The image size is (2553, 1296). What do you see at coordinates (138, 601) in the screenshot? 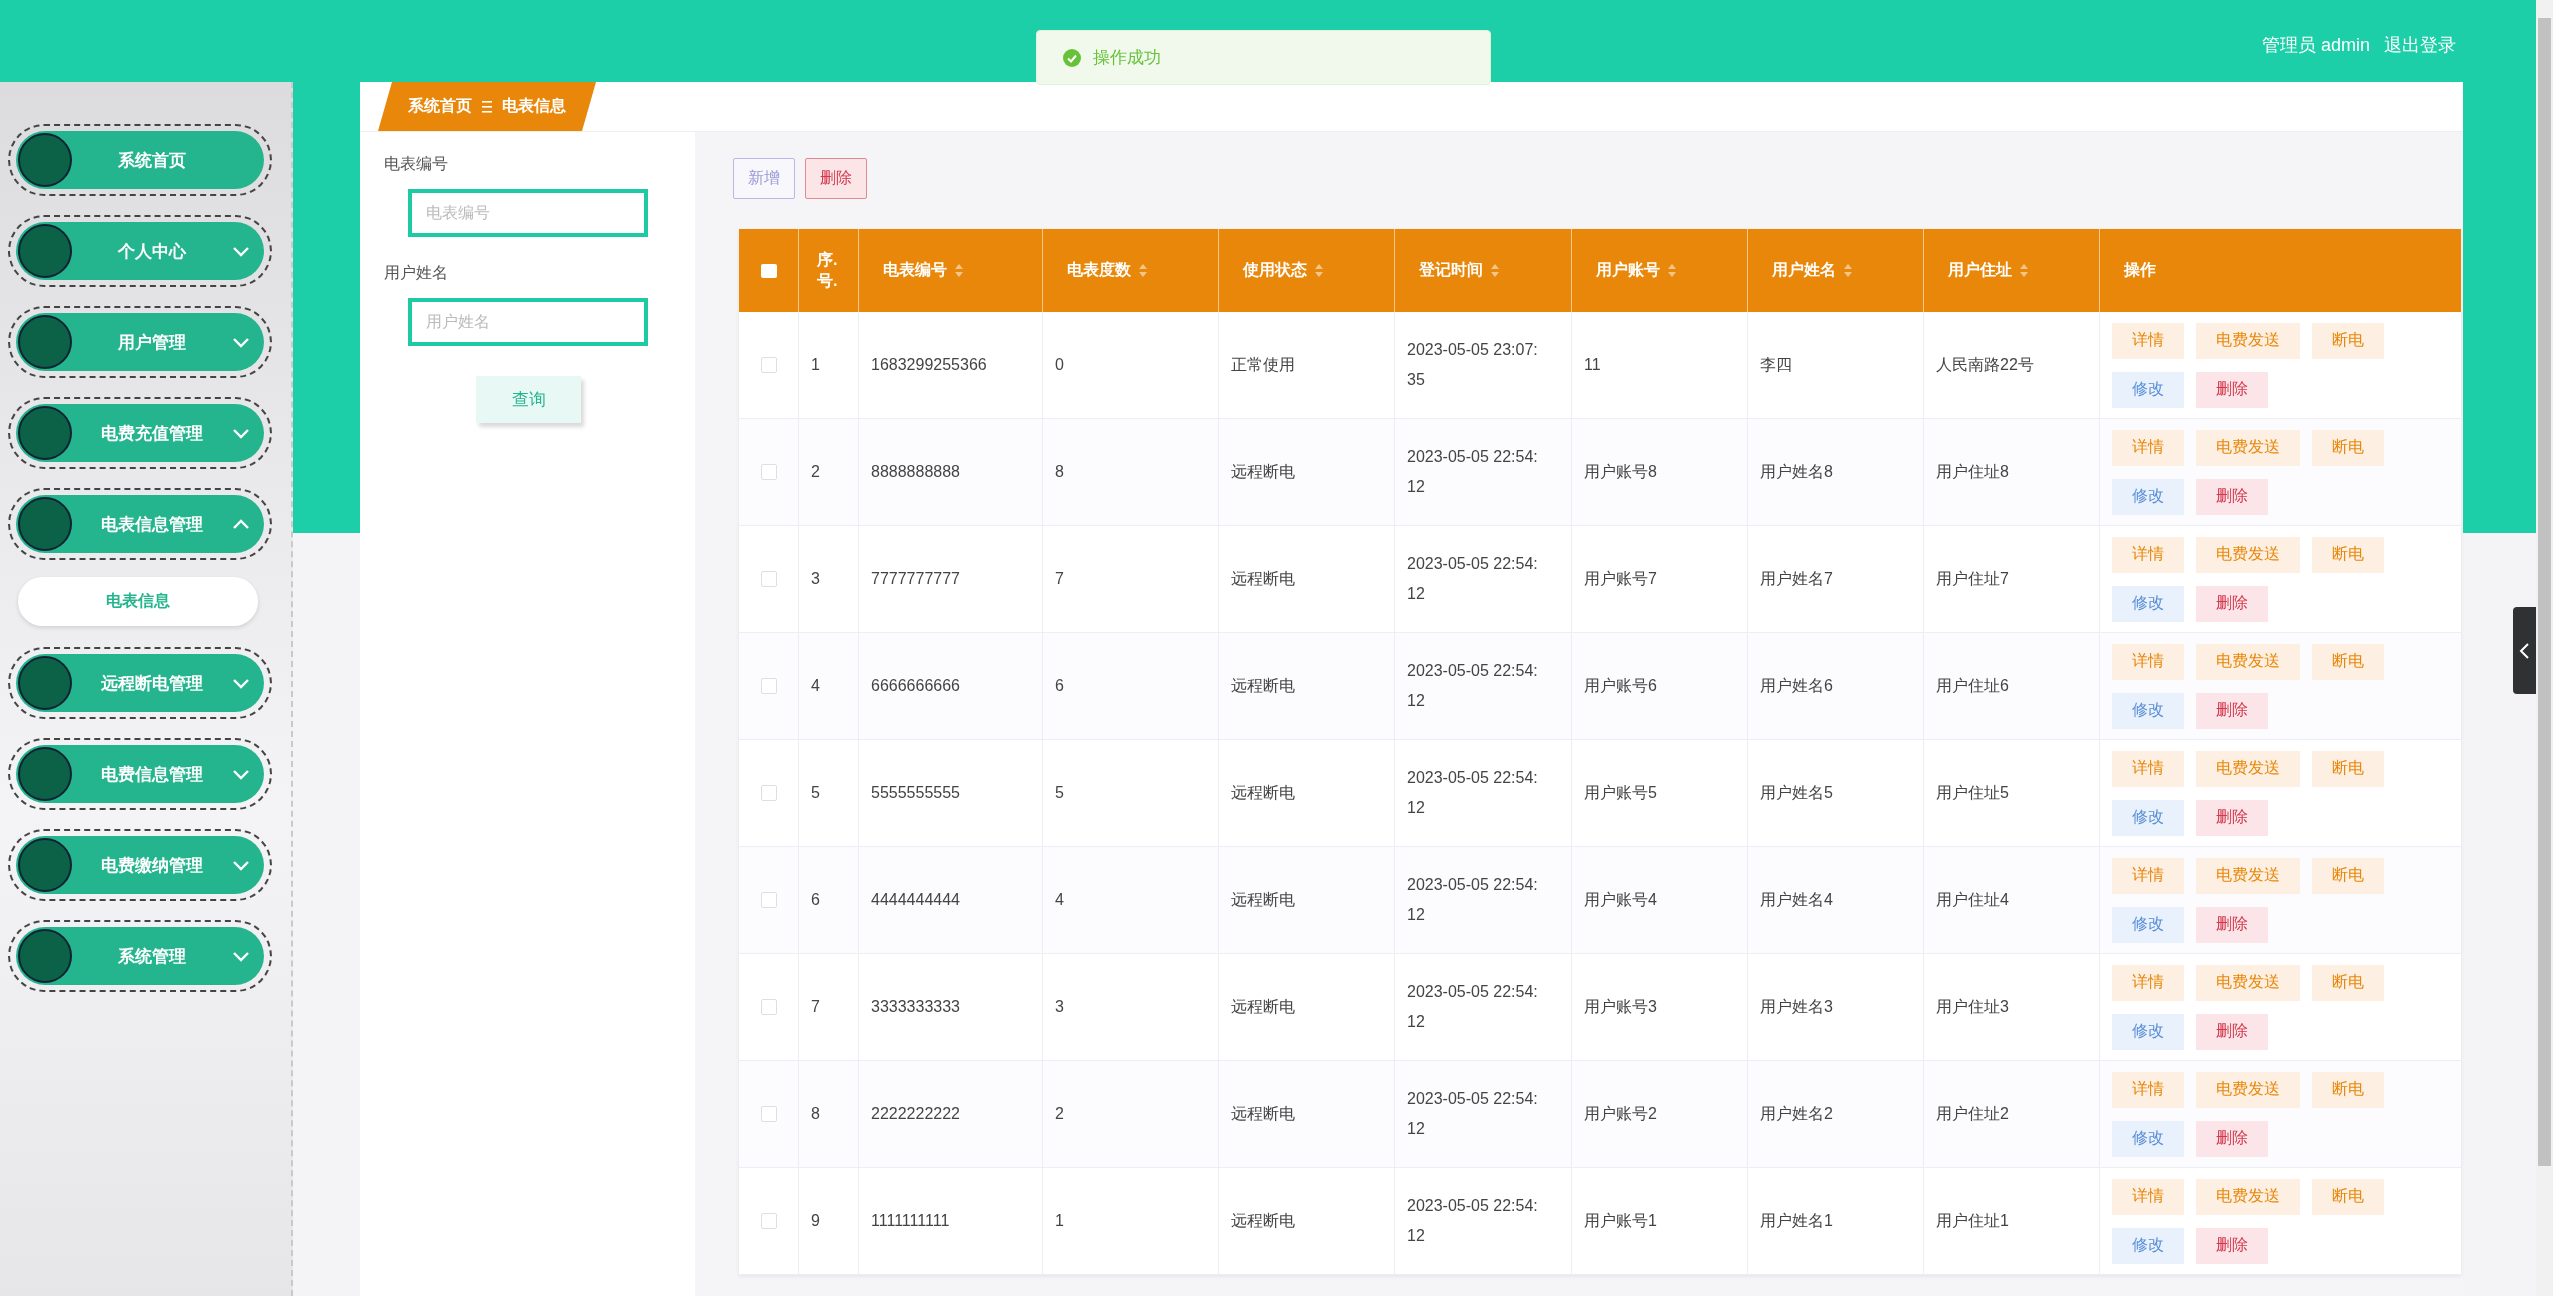
I see `submenu-item: 电表信息` at bounding box center [138, 601].